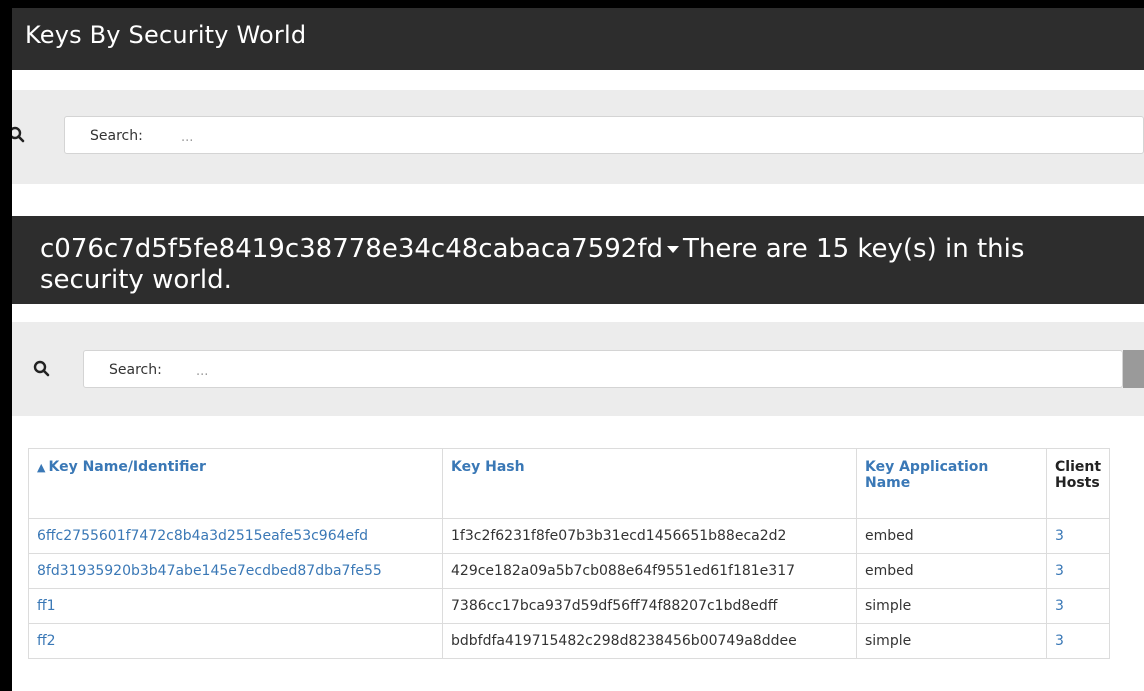 The height and width of the screenshot is (691, 1144). Describe the element at coordinates (951, 483) in the screenshot. I see `column-header-application-name: Key Application Name` at that location.